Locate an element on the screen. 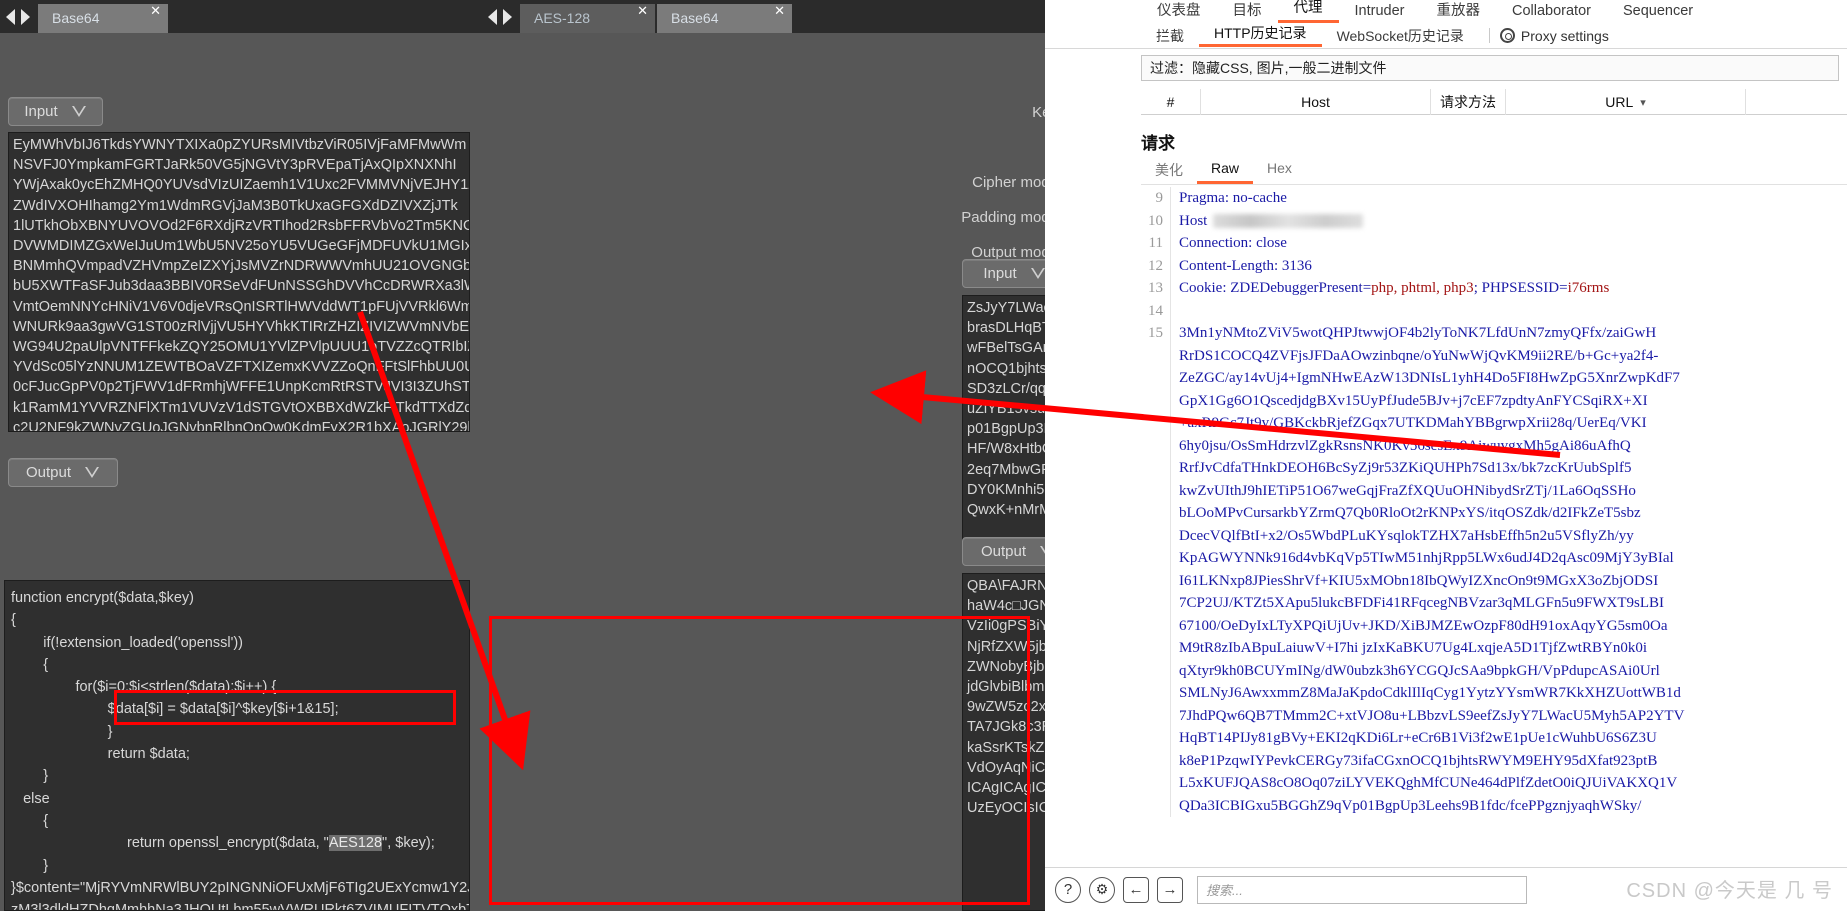  col-url: URL ▾ is located at coordinates (1626, 102).